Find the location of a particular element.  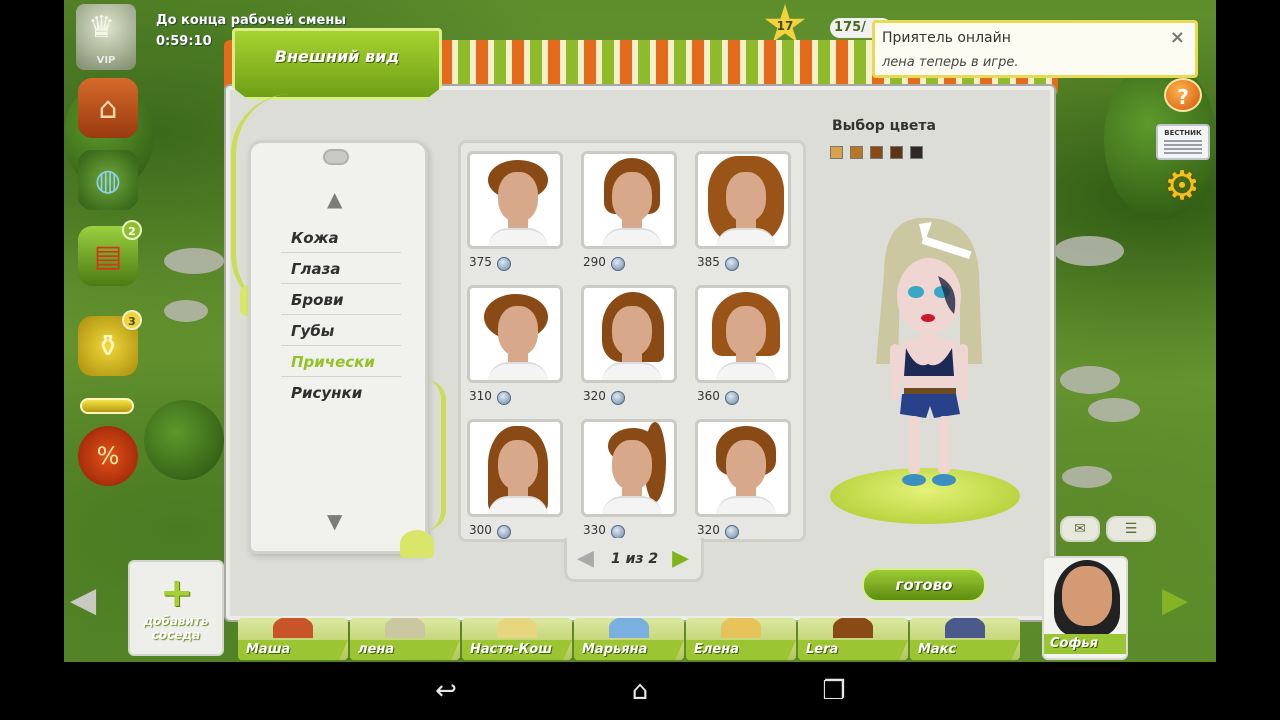

category-lips: Губы is located at coordinates (341, 331).